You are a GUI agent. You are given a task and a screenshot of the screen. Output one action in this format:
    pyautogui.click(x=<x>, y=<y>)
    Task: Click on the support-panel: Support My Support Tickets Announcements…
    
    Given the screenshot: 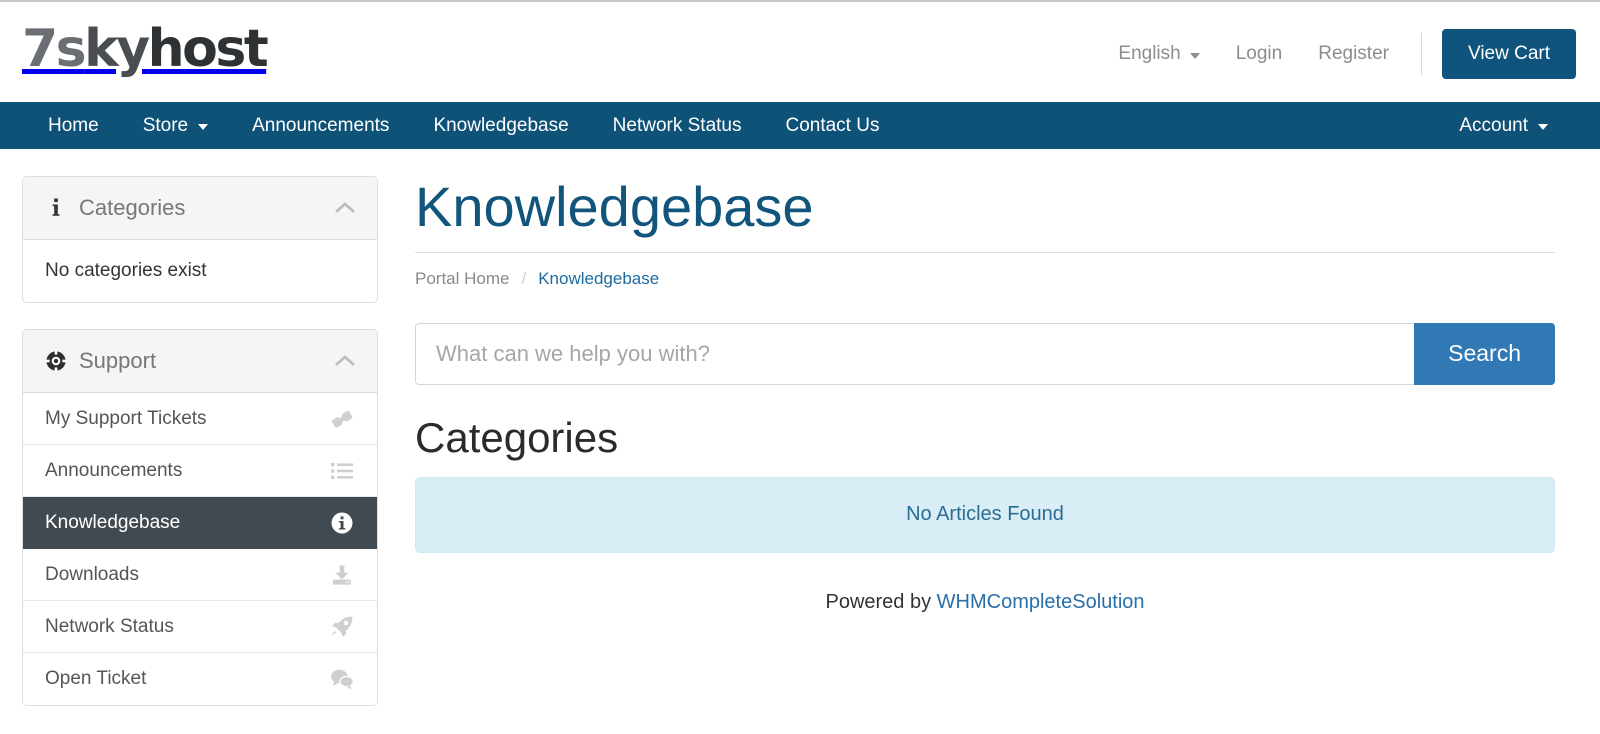 What is the action you would take?
    pyautogui.click(x=200, y=517)
    